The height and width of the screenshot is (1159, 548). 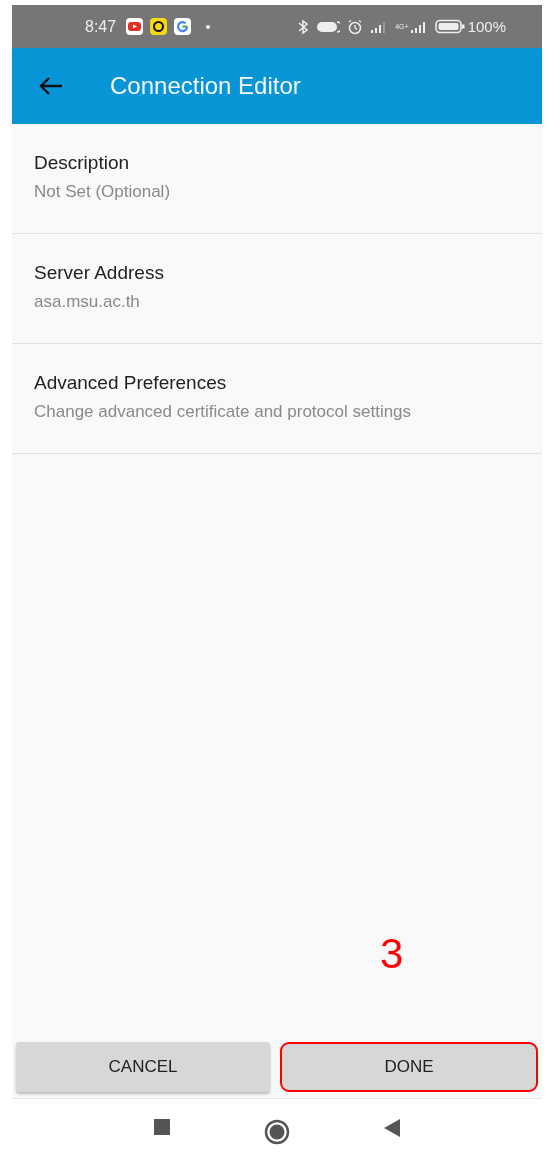 I want to click on preference-item: Description Not Set (Optional), so click(x=277, y=179).